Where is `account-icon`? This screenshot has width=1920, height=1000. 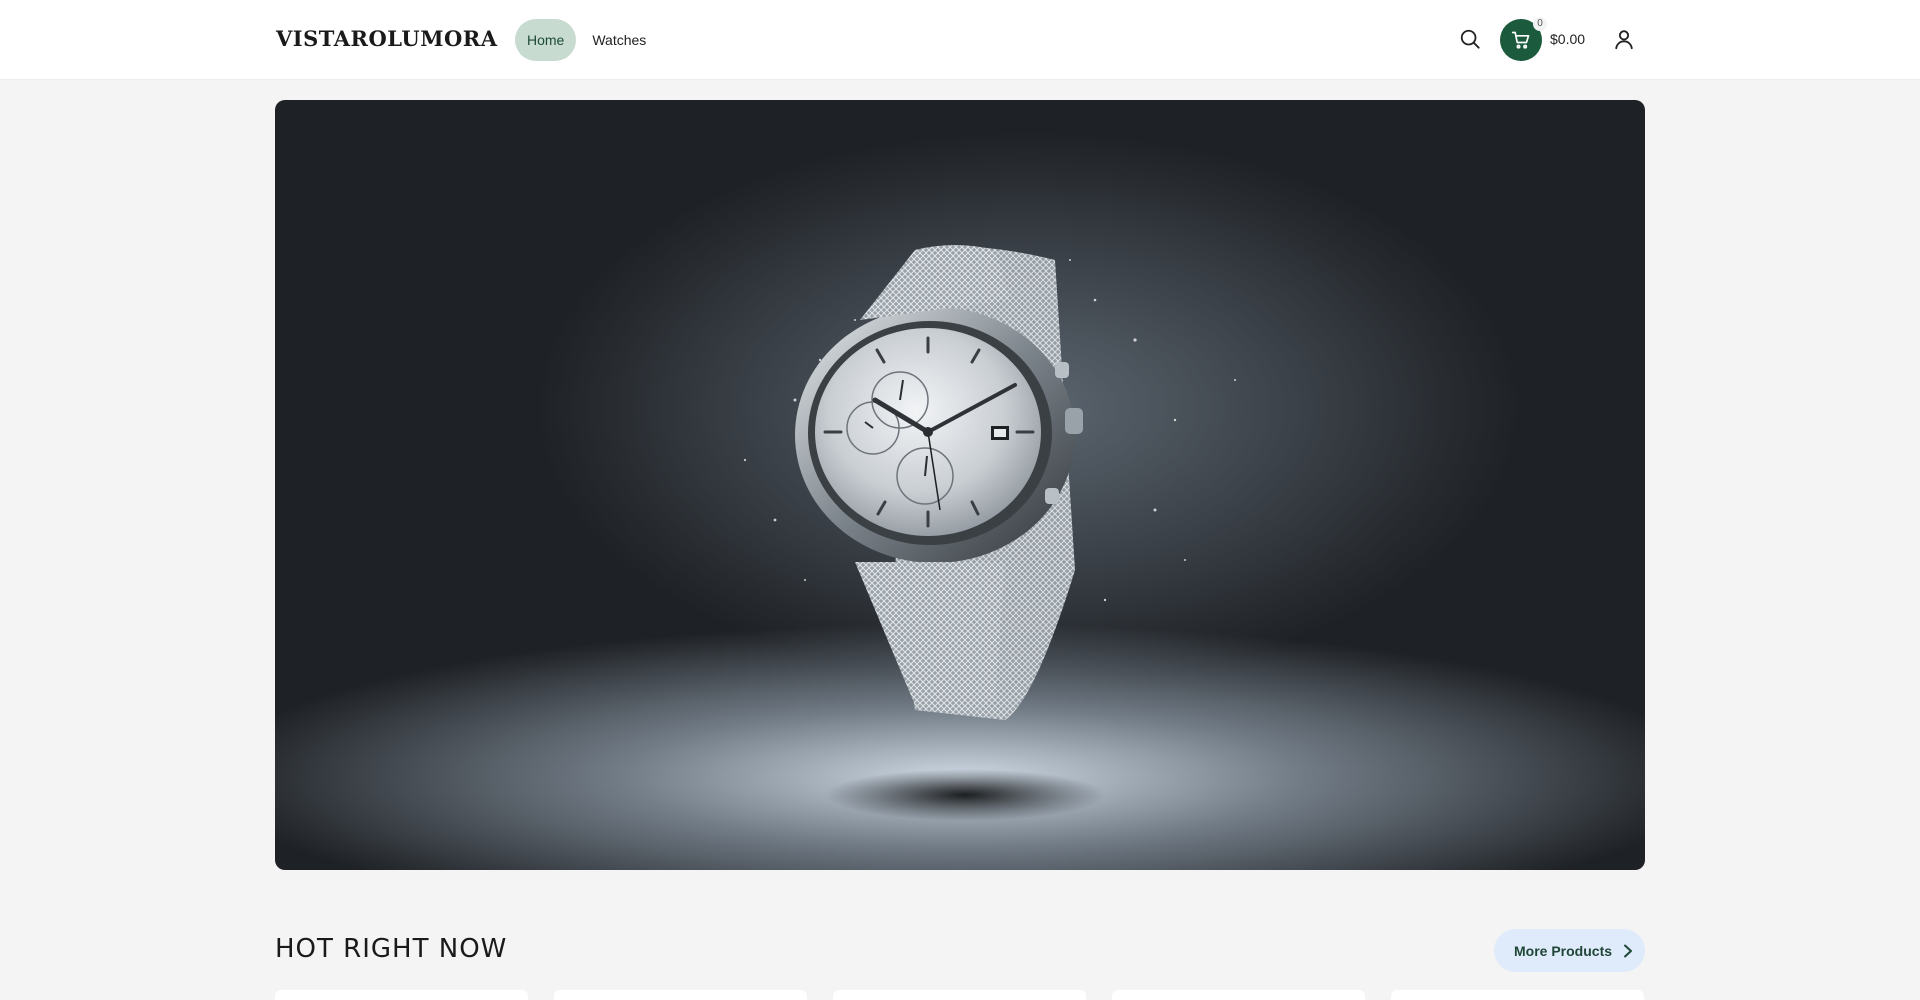
account-icon is located at coordinates (1624, 39).